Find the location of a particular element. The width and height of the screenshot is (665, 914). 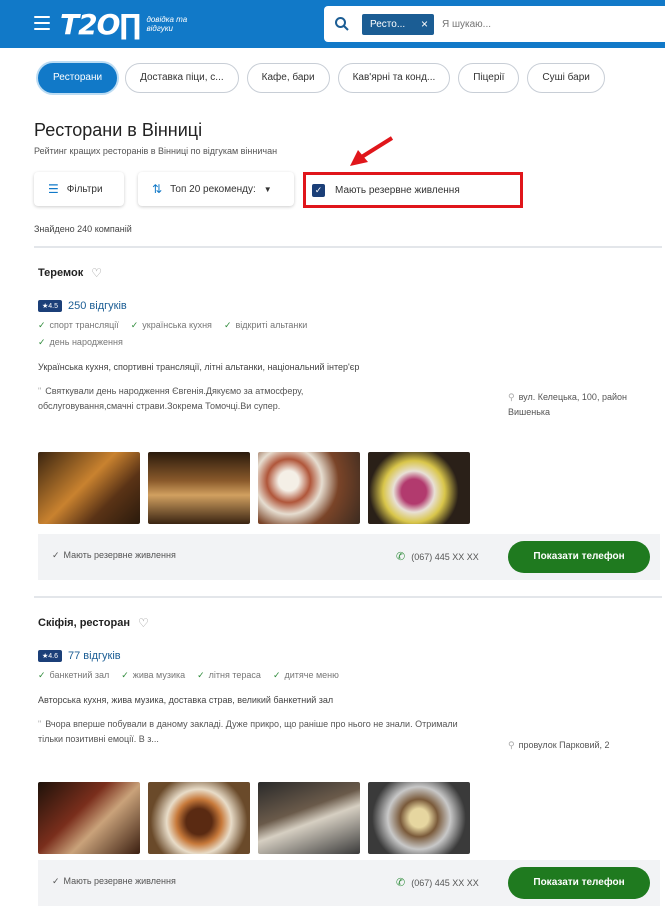

menu-icon is located at coordinates (42, 23).